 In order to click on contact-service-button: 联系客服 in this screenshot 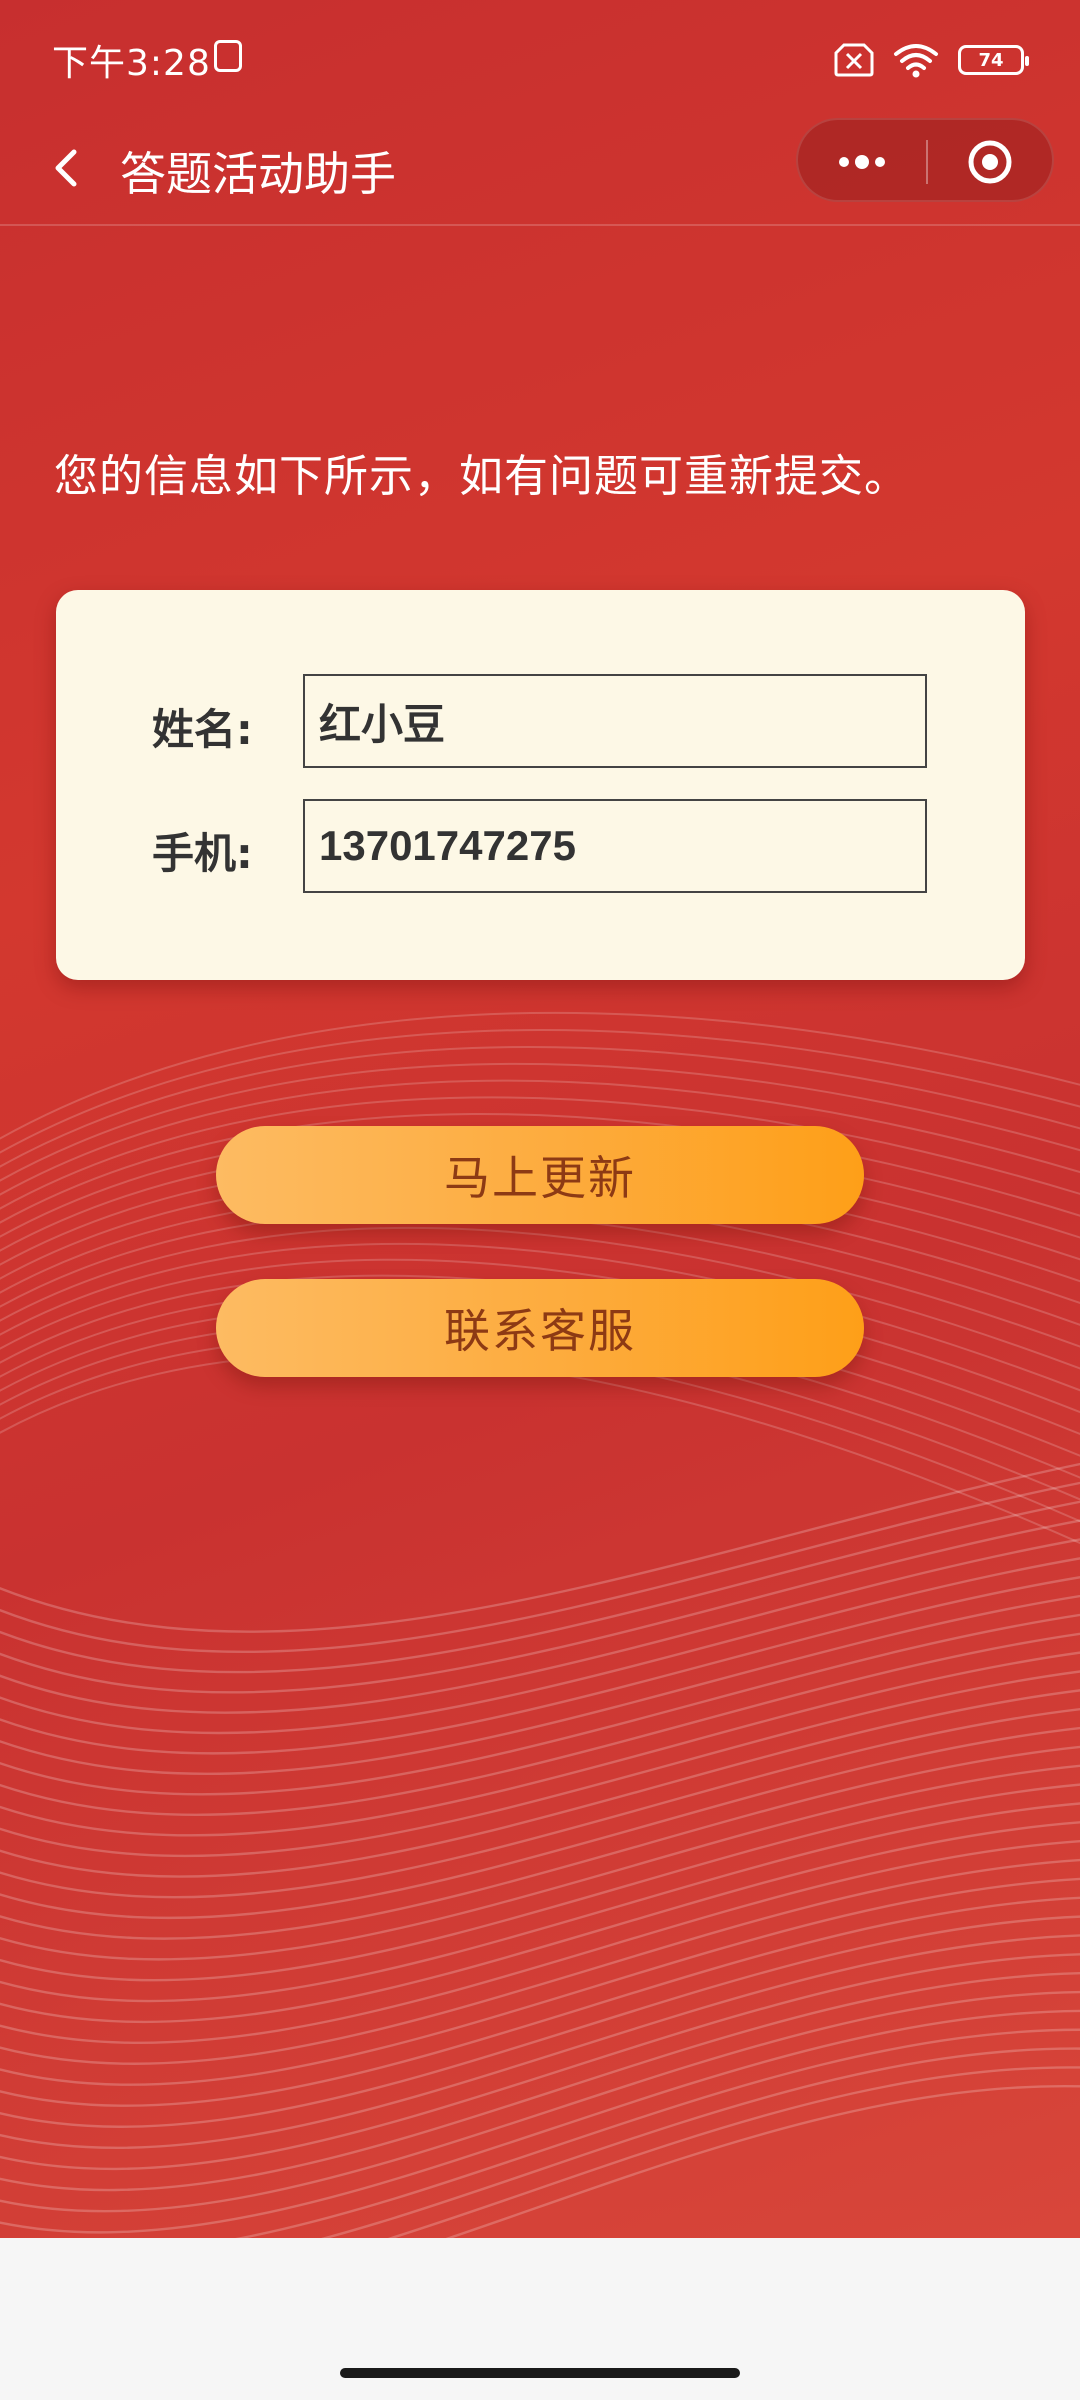, I will do `click(540, 1328)`.